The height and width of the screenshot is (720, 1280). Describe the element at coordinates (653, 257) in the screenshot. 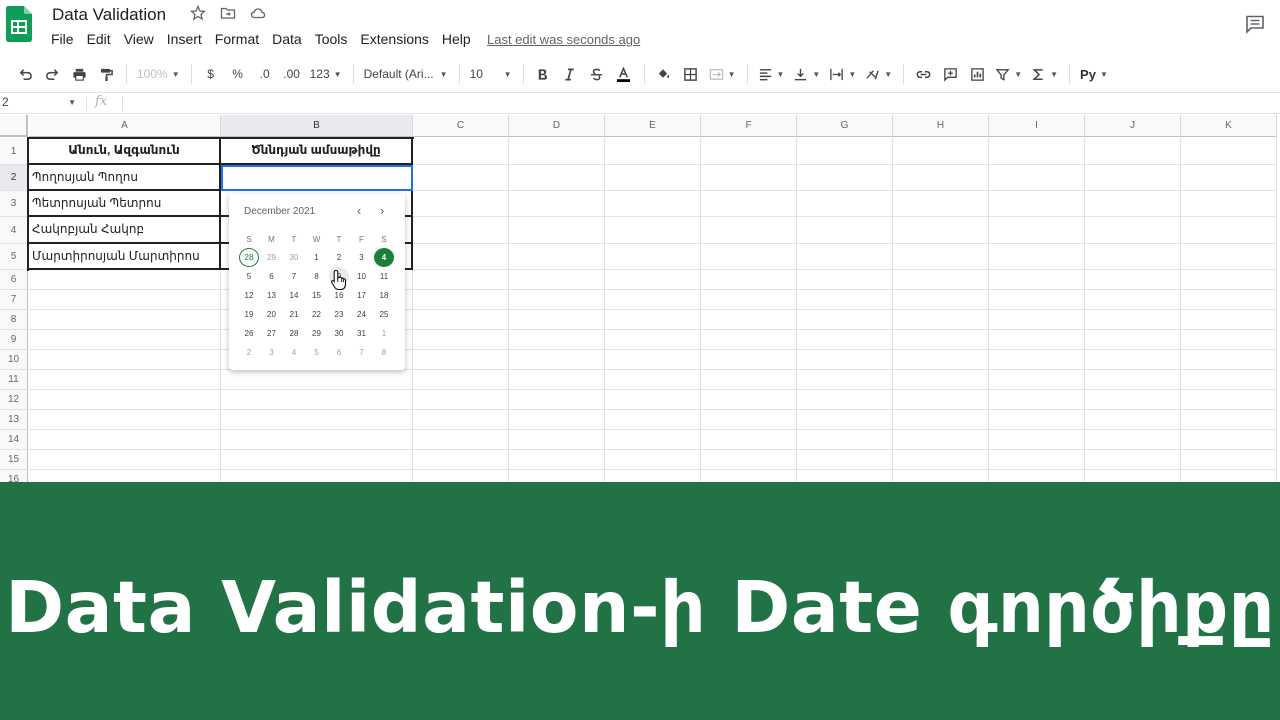

I see `cell-e5` at that location.